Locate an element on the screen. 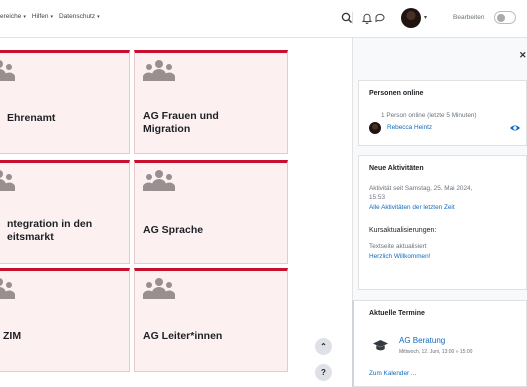 The height and width of the screenshot is (387, 527). event-time: Mittwoch, 12. Juni, 13:00 » 15:00 is located at coordinates (436, 352).